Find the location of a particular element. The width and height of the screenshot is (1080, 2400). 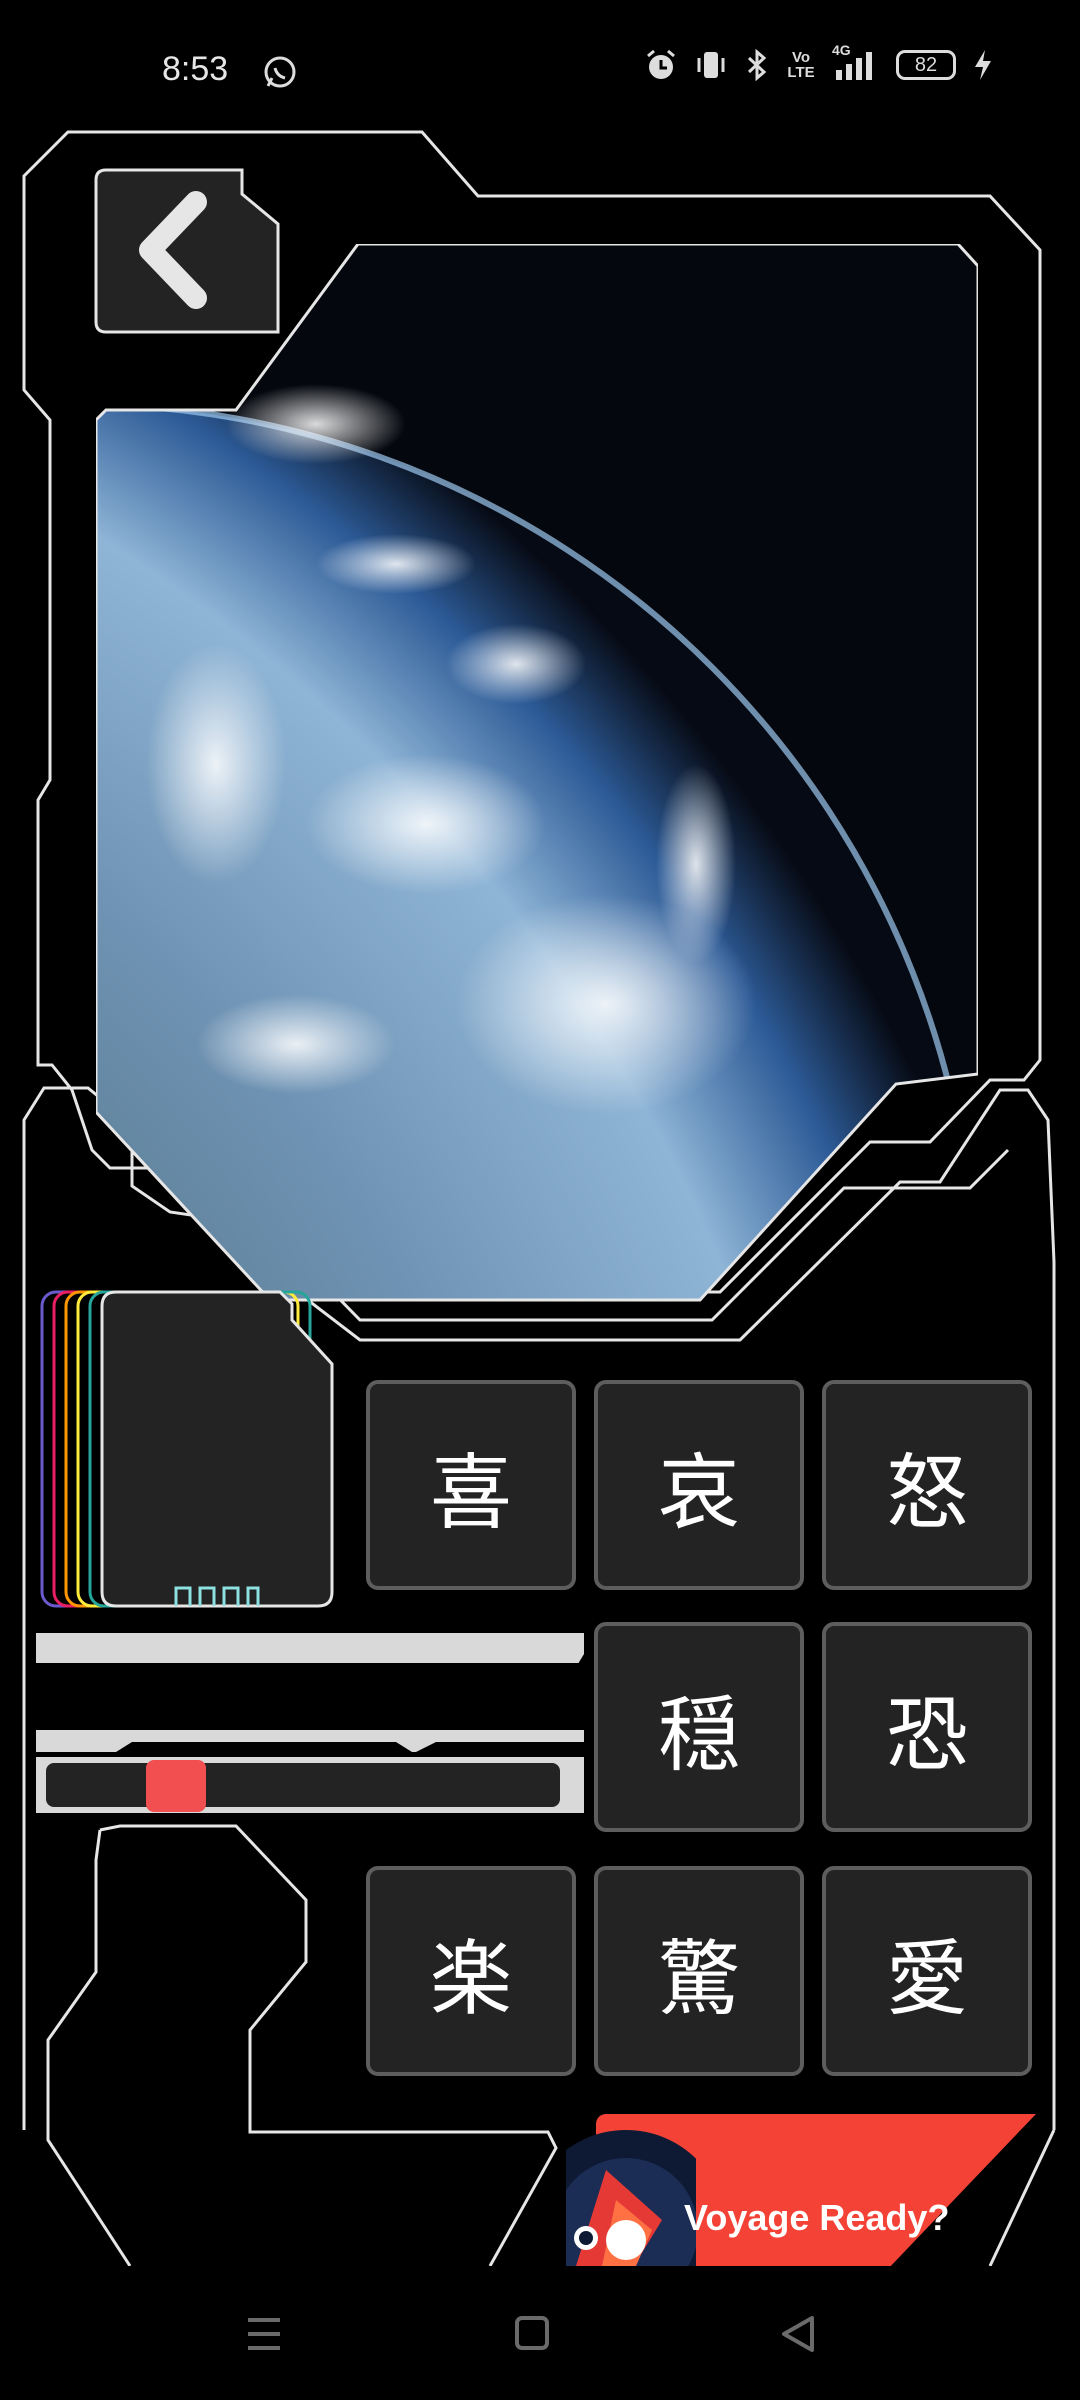

emotion-button-sorrow: 哀 is located at coordinates (699, 1485).